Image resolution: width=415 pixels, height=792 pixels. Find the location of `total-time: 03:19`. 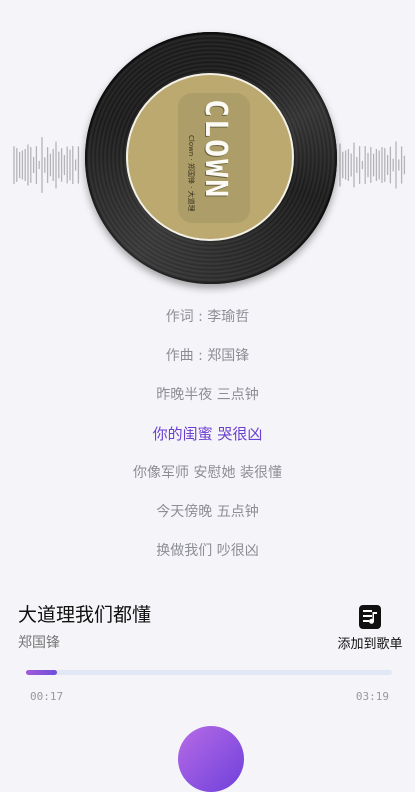

total-time: 03:19 is located at coordinates (372, 696).